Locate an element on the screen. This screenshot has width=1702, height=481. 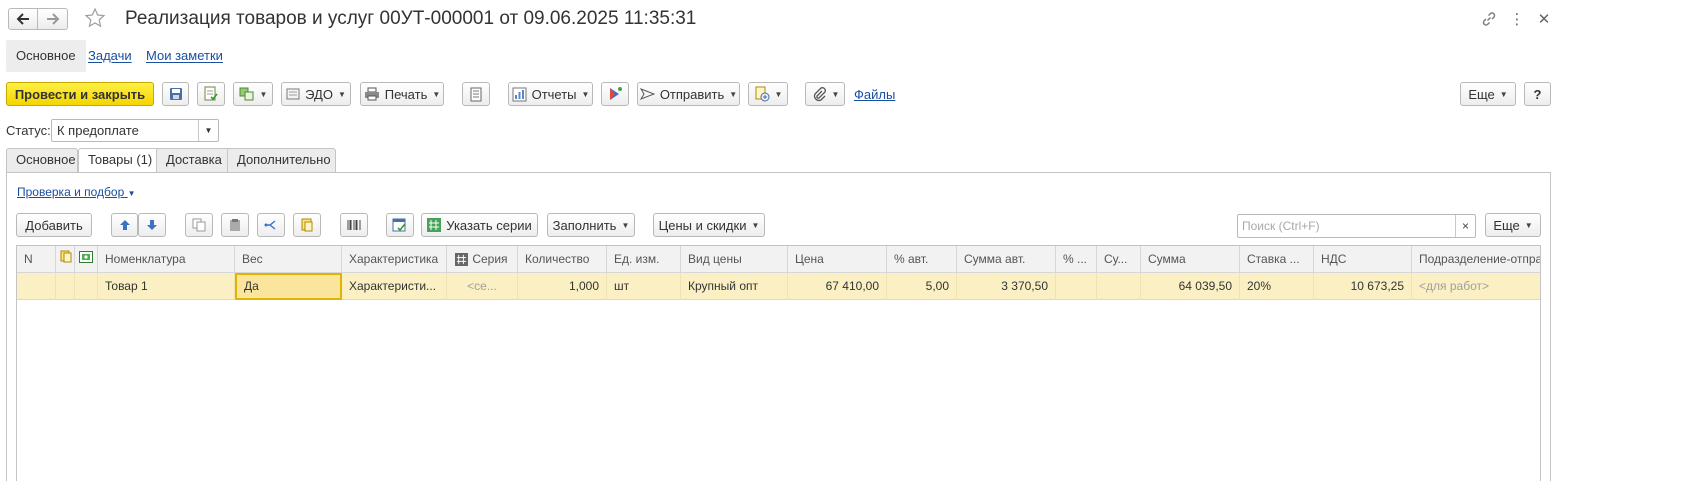
help-button: ? is located at coordinates (1537, 94).